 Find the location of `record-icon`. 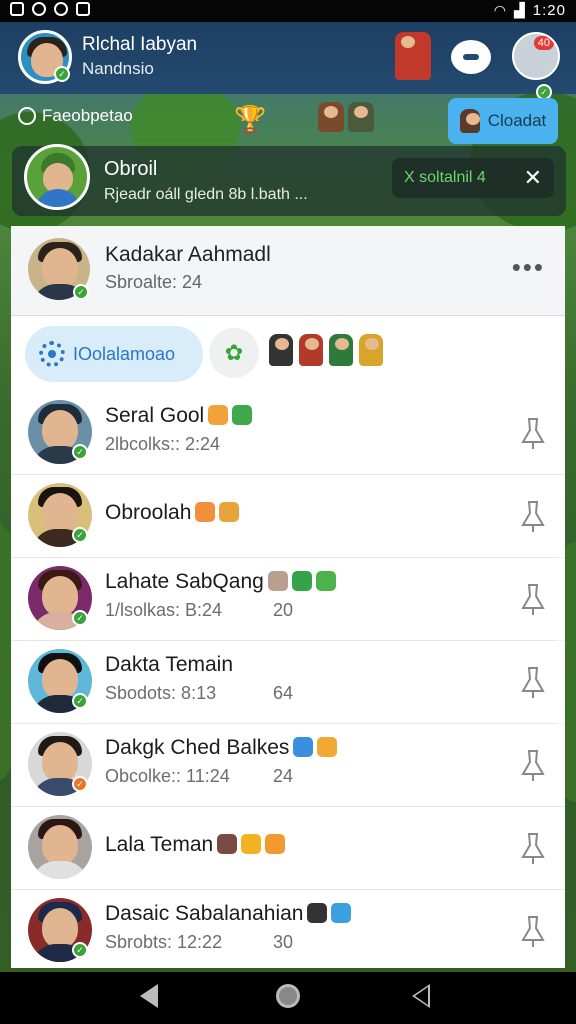

record-icon is located at coordinates (39, 9).